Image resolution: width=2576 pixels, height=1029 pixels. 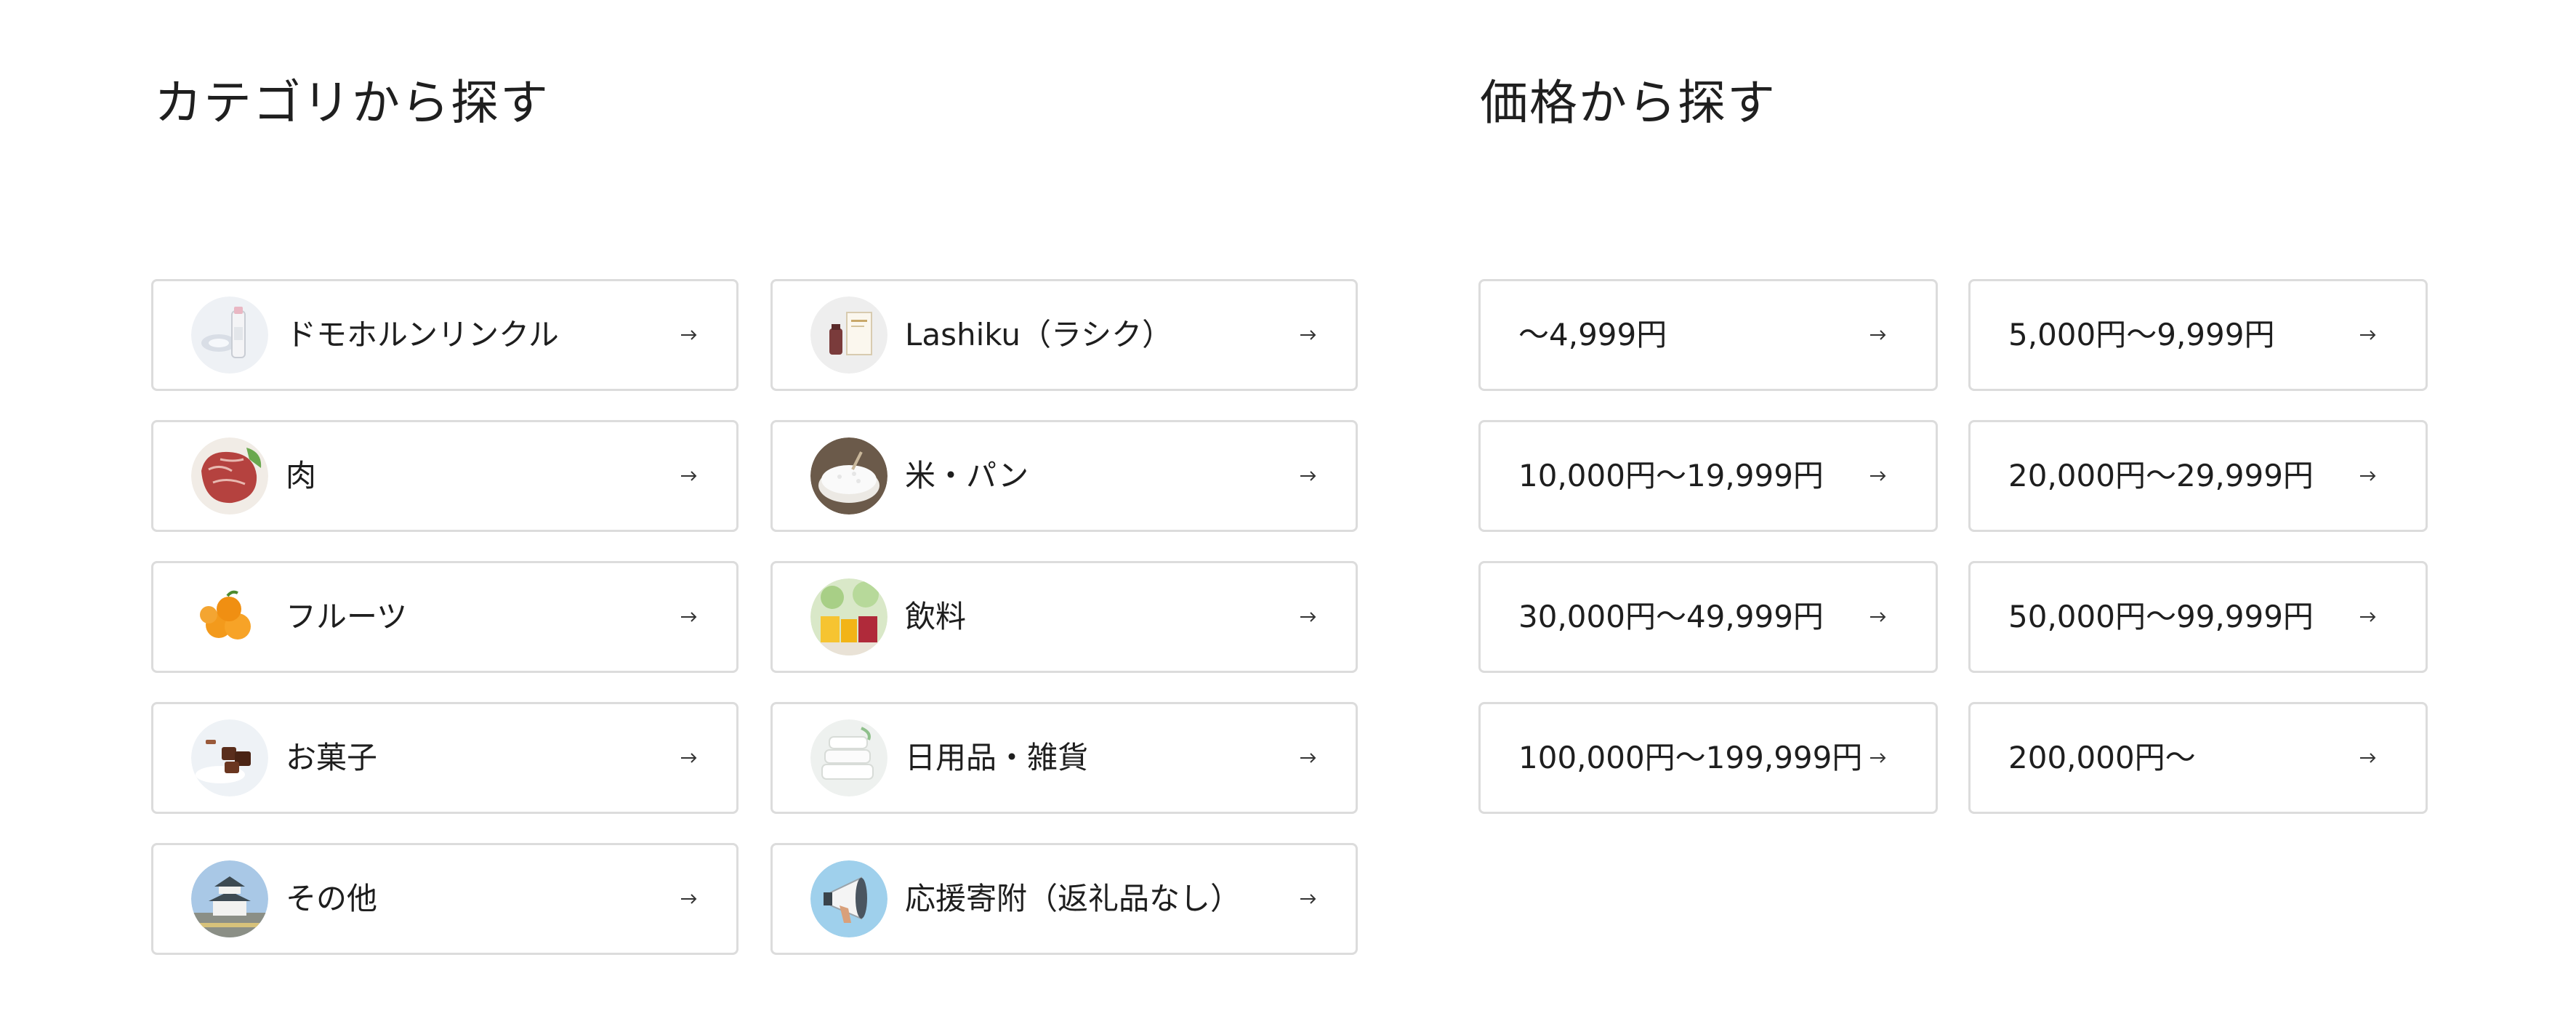 I want to click on chocolate-thumb, so click(x=229, y=757).